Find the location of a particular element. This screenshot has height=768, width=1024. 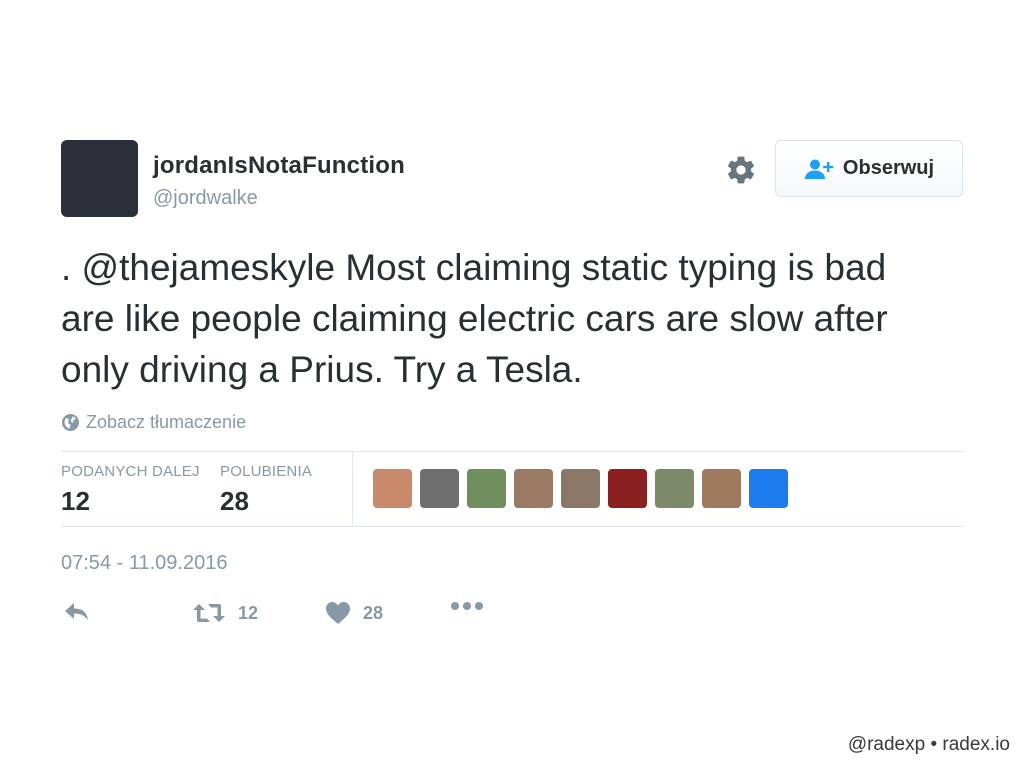

like-count: 28 is located at coordinates (373, 612).